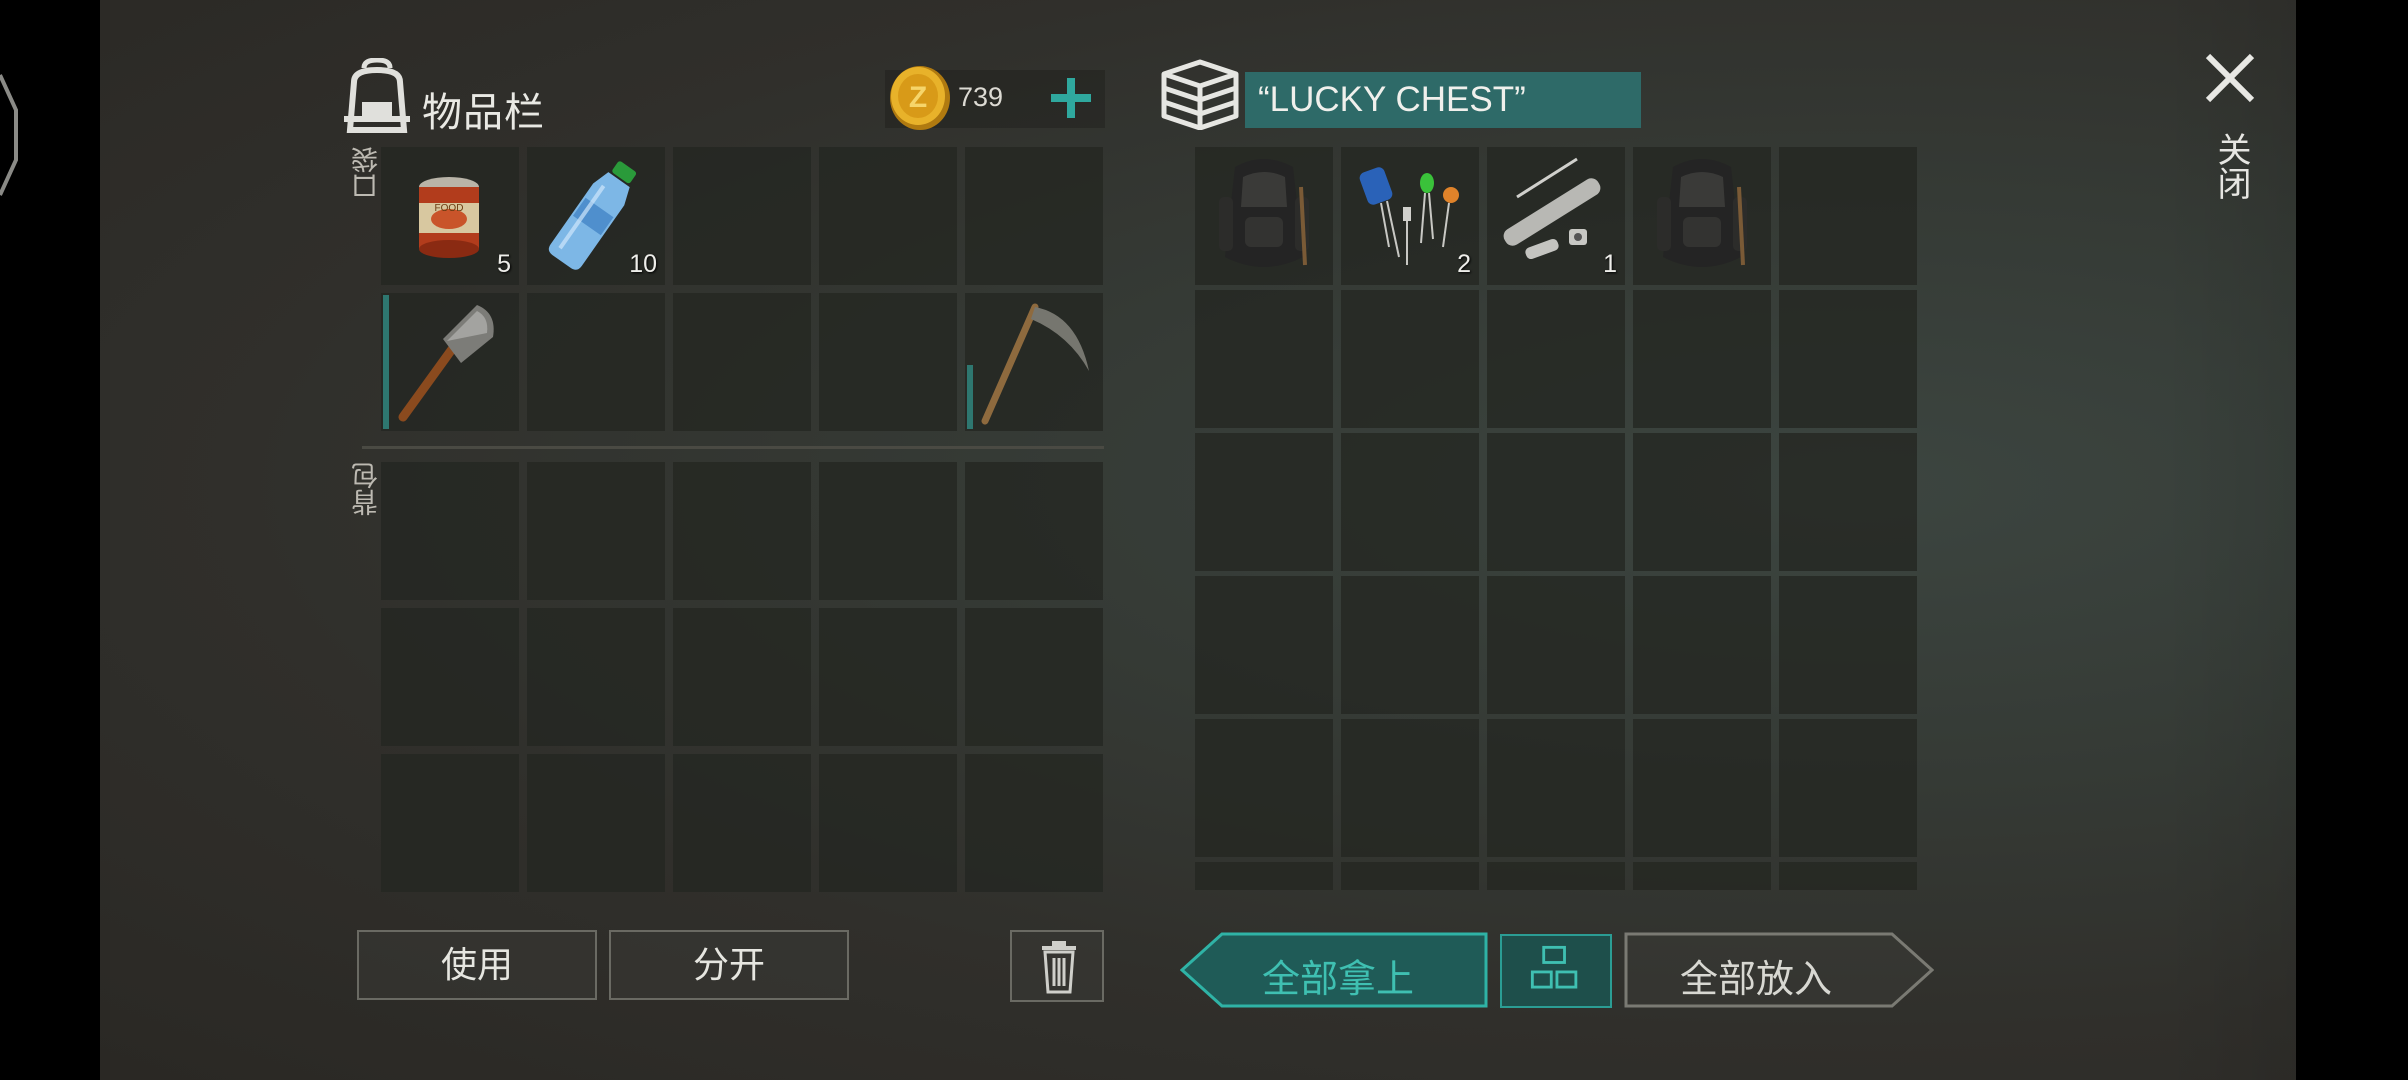  Describe the element at coordinates (596, 216) in the screenshot. I see `pocket-slot: 10` at that location.